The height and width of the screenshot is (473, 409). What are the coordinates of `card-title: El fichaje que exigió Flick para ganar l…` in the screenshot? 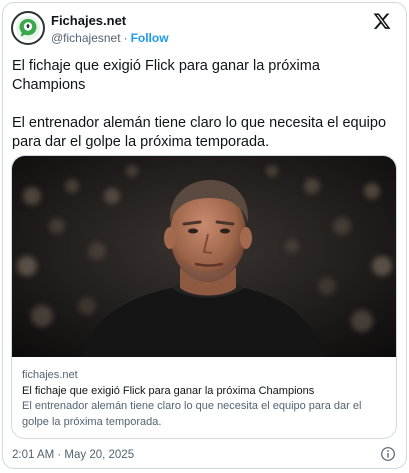 It's located at (205, 392).